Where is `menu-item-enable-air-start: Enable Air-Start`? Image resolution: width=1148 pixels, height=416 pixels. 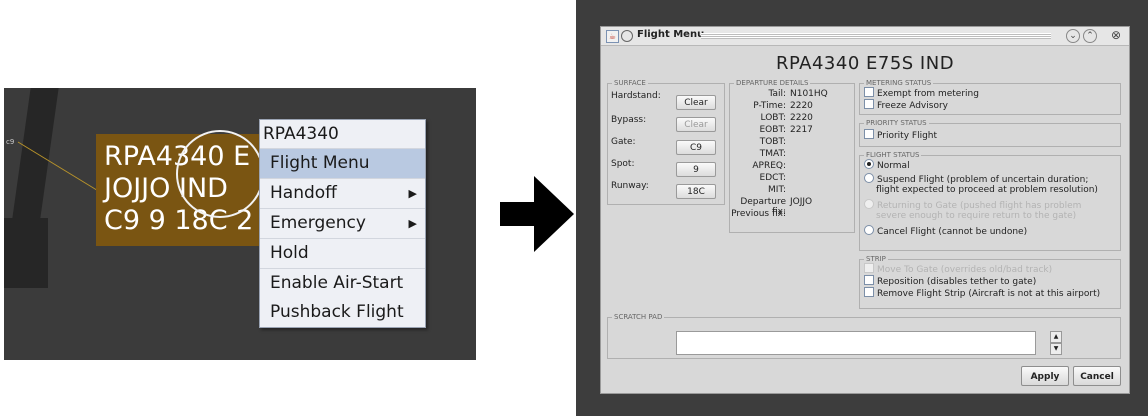 menu-item-enable-air-start: Enable Air-Start is located at coordinates (342, 283).